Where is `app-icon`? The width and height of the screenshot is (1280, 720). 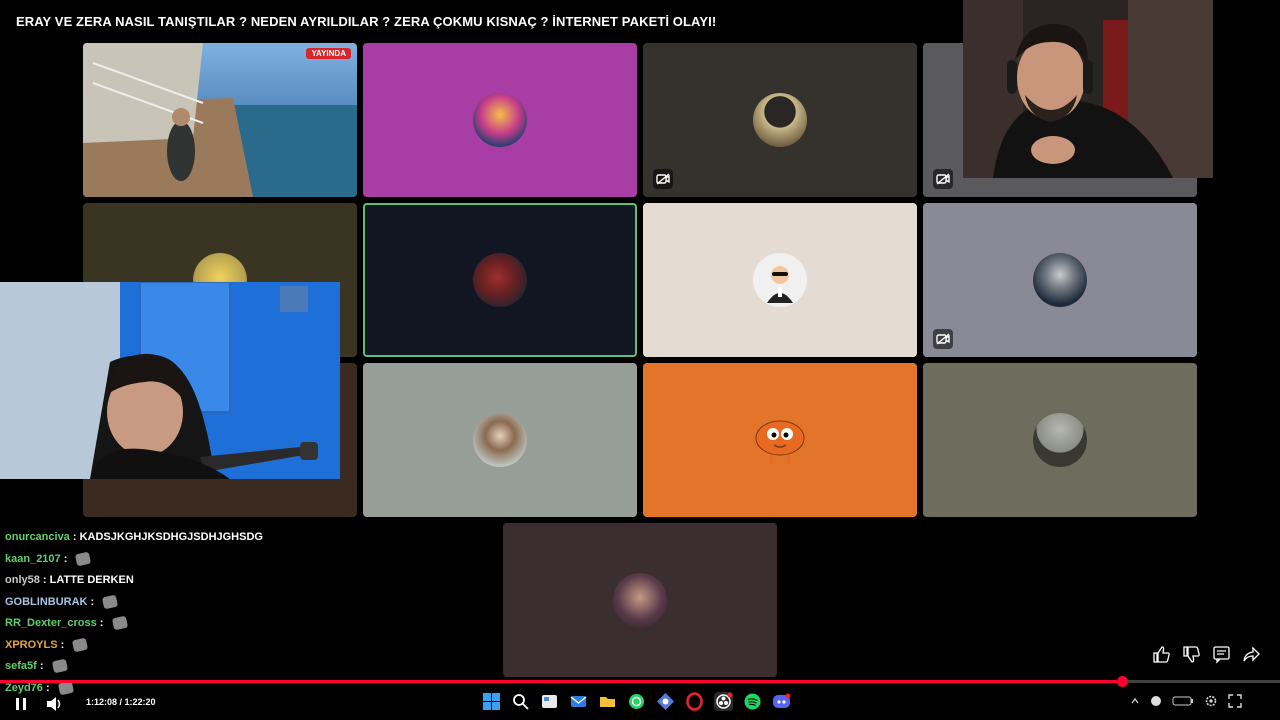 app-icon is located at coordinates (665, 701).